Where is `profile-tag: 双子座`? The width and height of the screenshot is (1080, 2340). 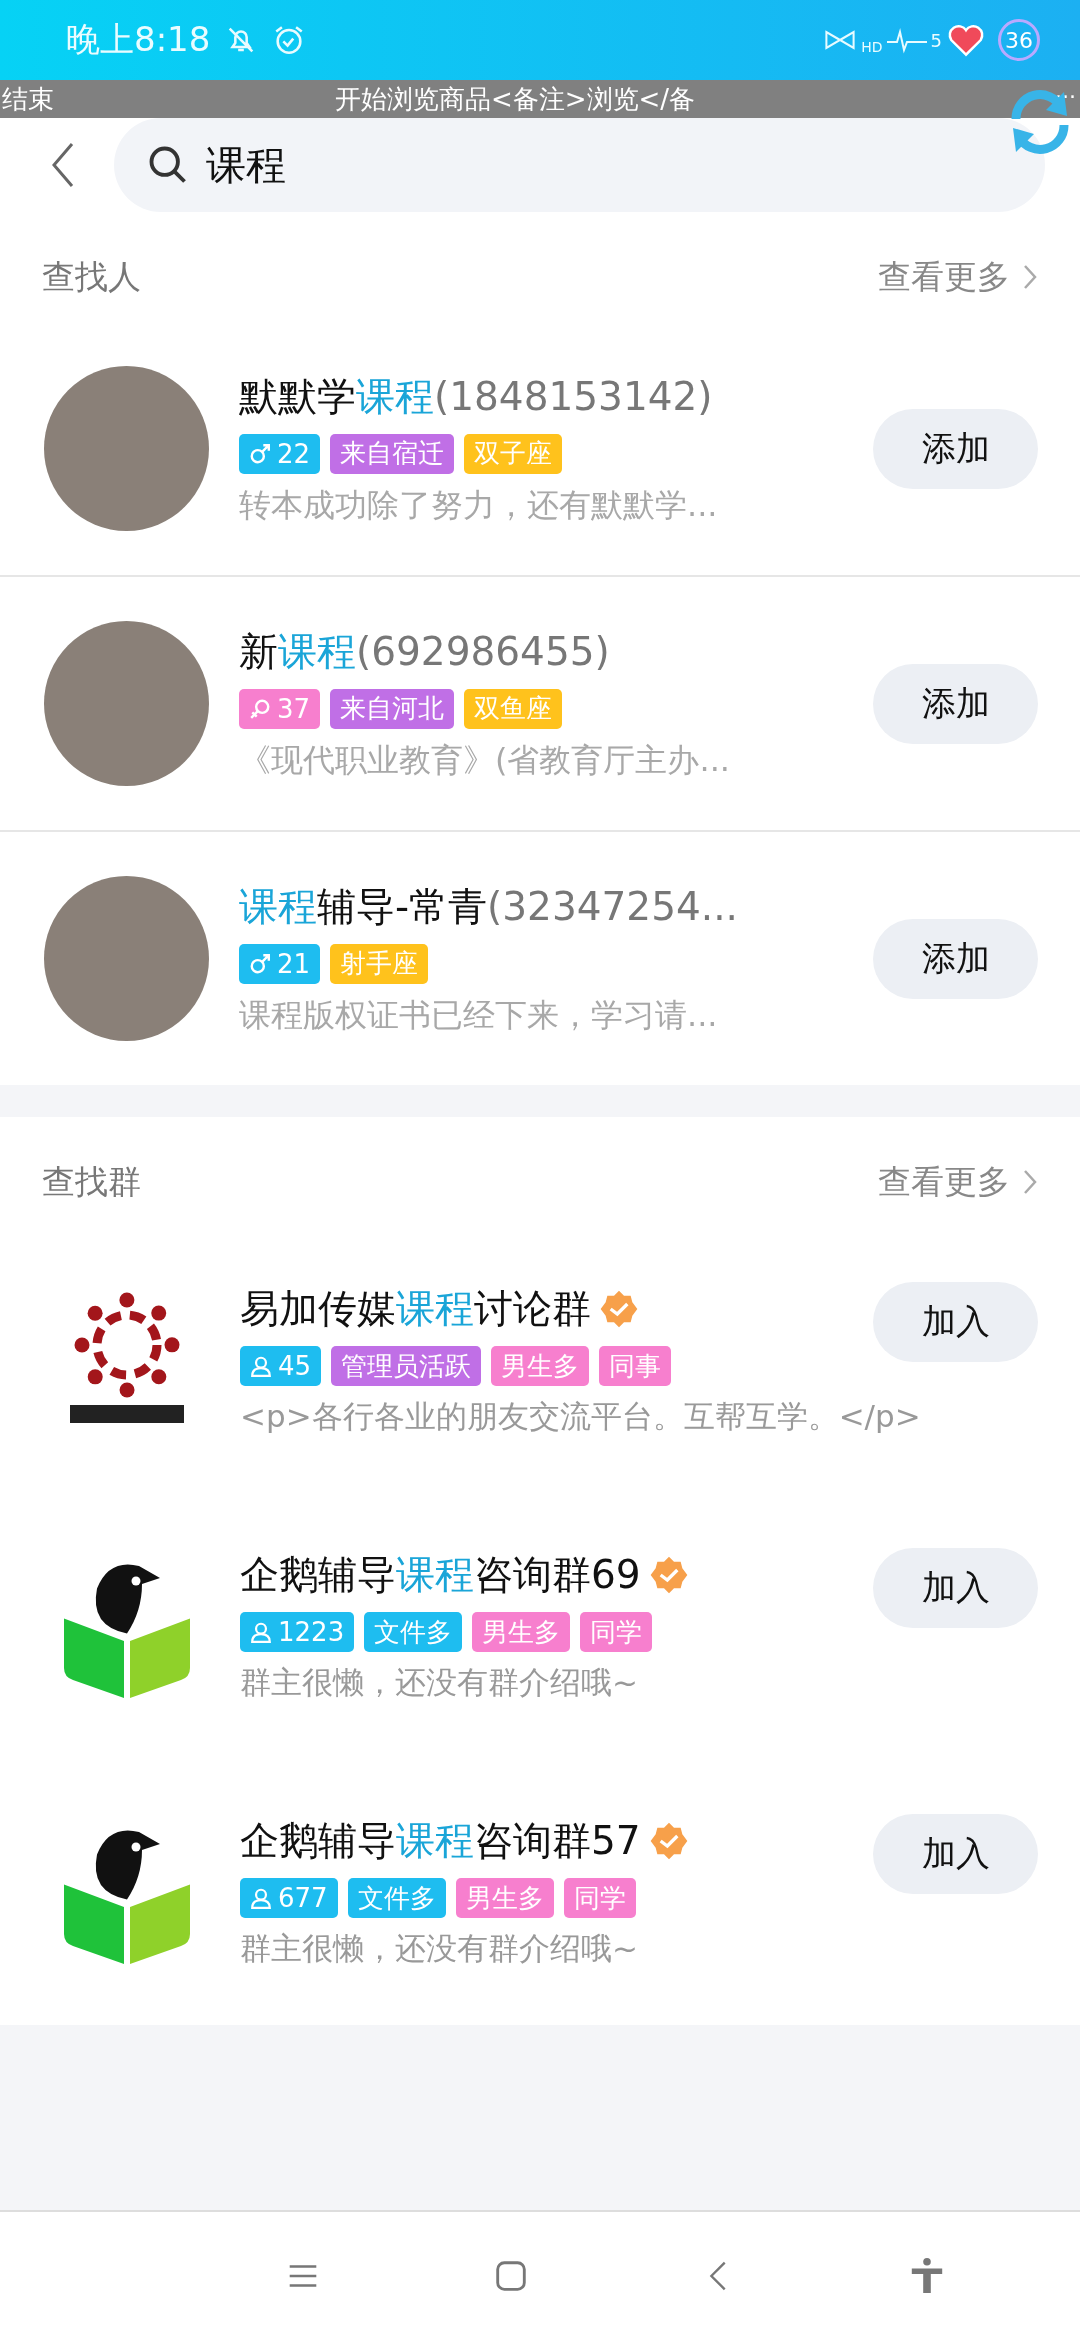
profile-tag: 双子座 is located at coordinates (513, 453).